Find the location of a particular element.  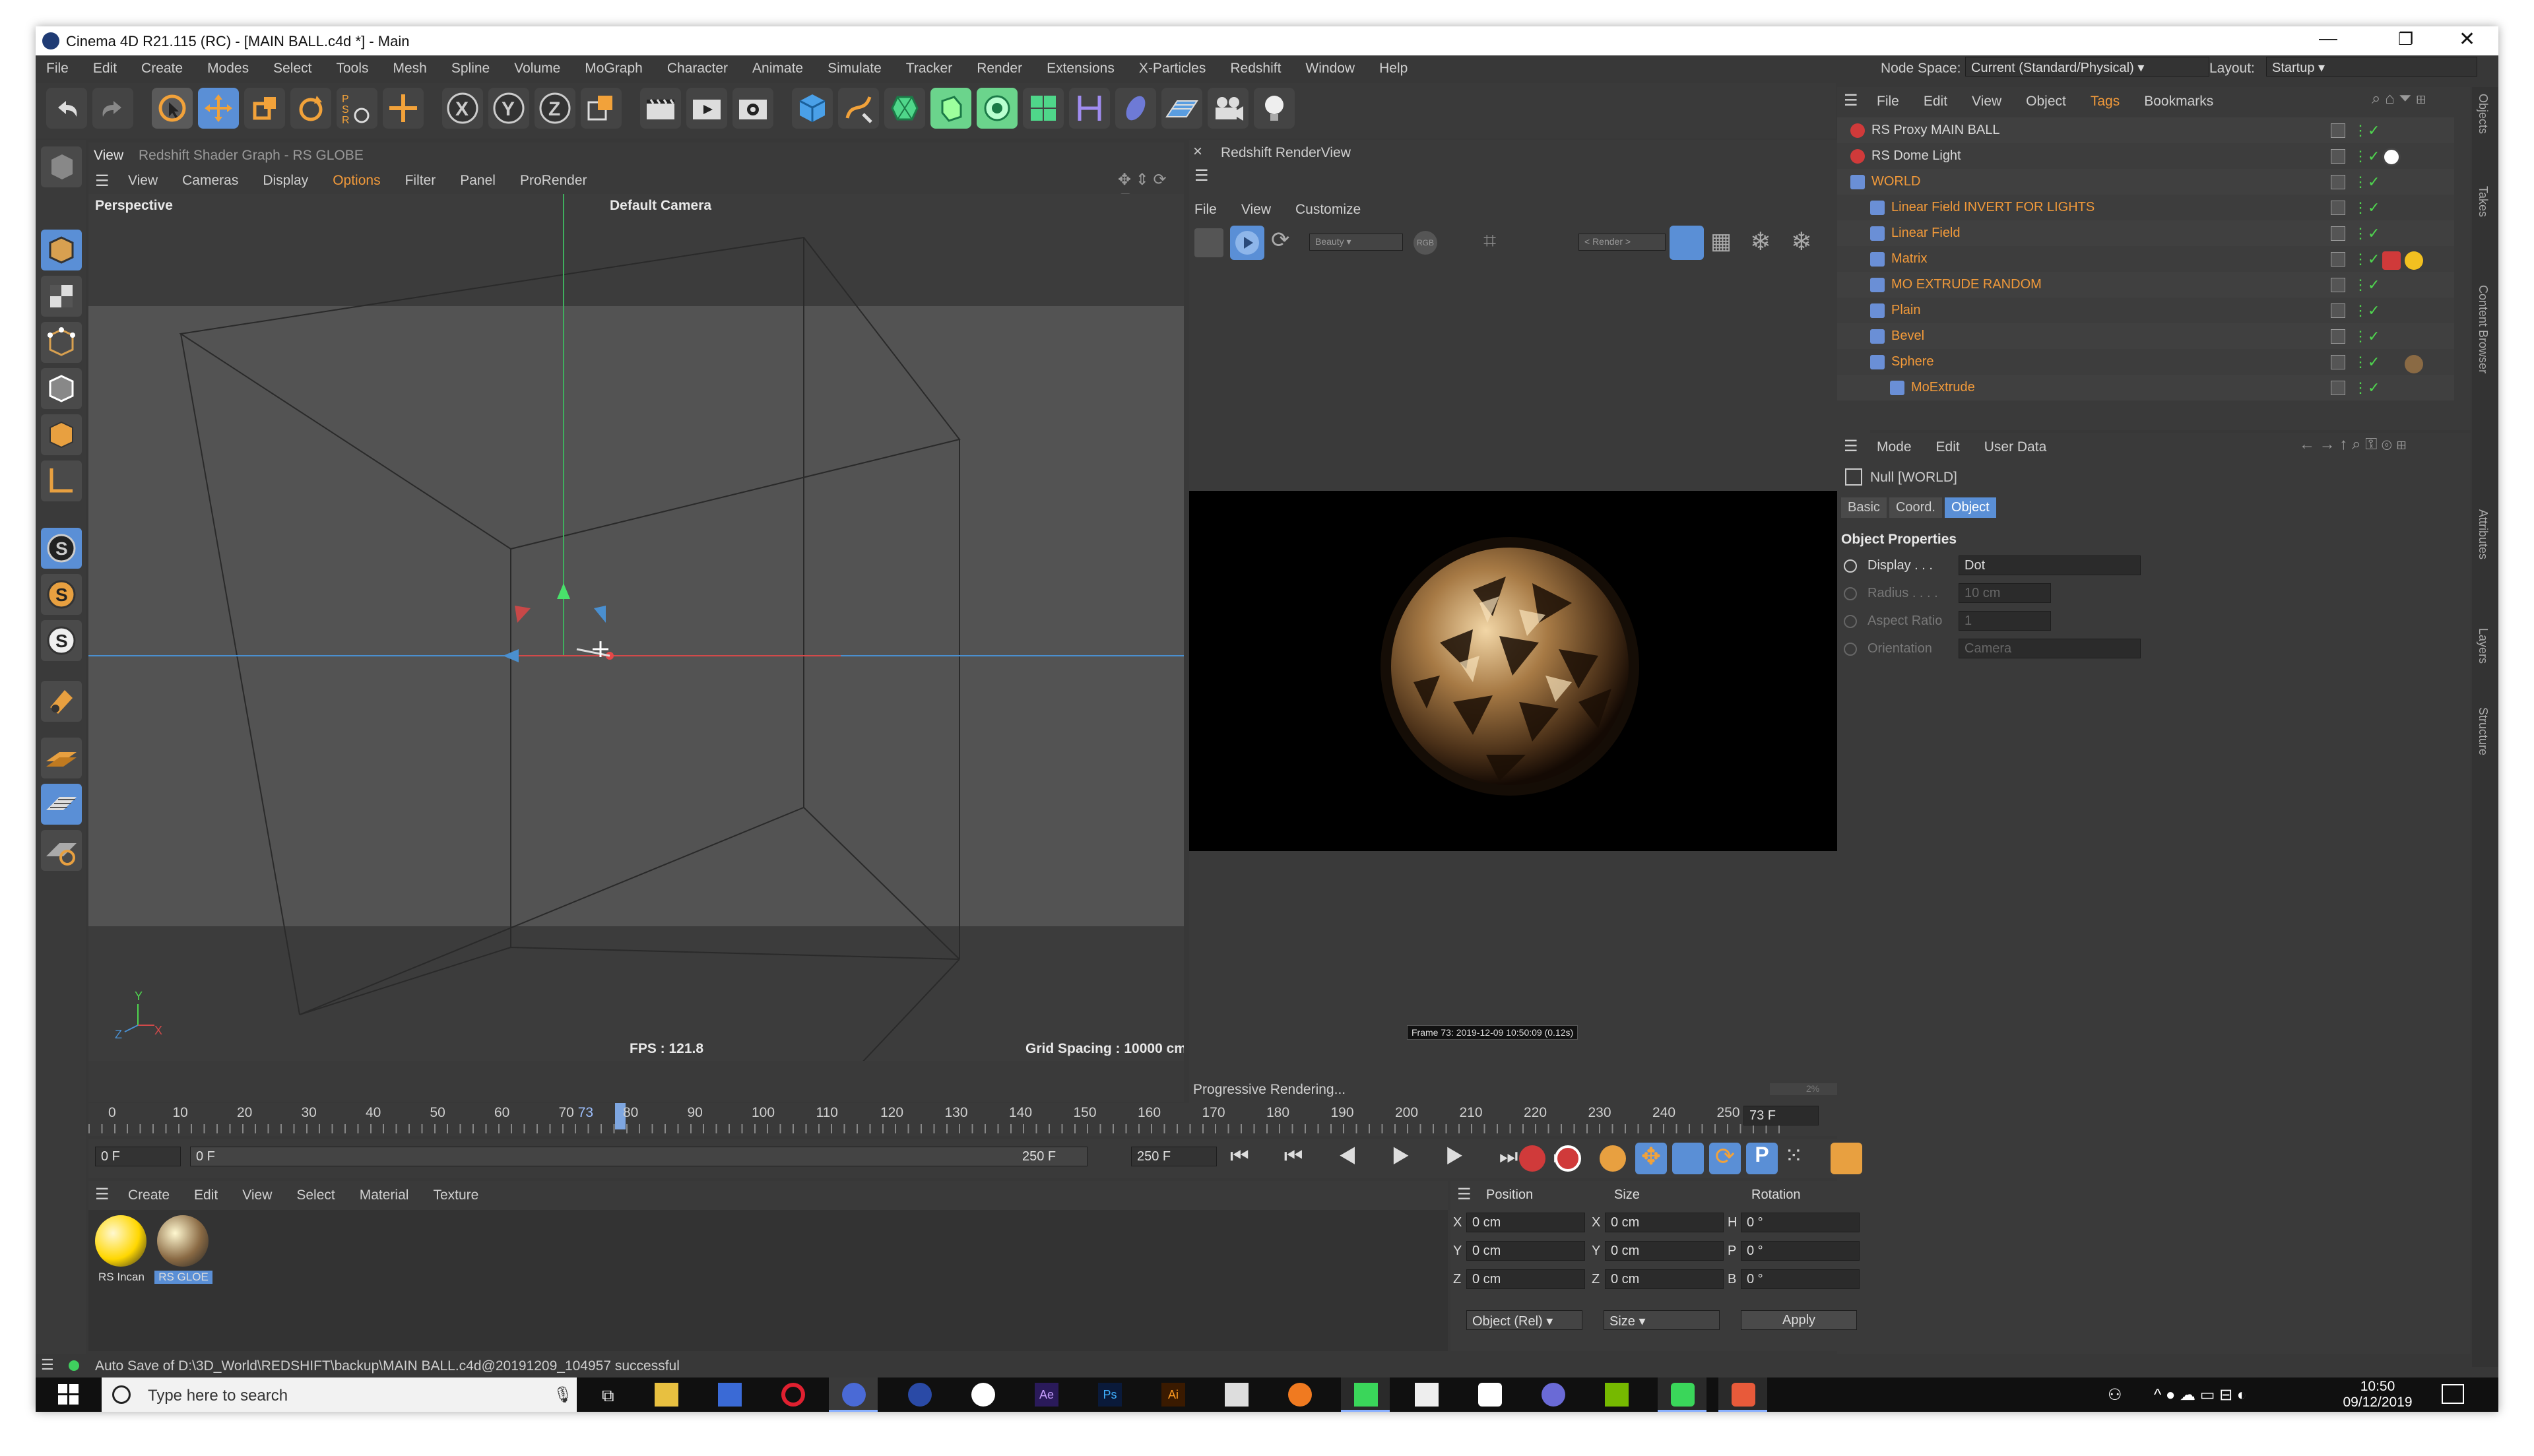

coord-mode-select: Object (Rel) ▾ is located at coordinates (1524, 1320).